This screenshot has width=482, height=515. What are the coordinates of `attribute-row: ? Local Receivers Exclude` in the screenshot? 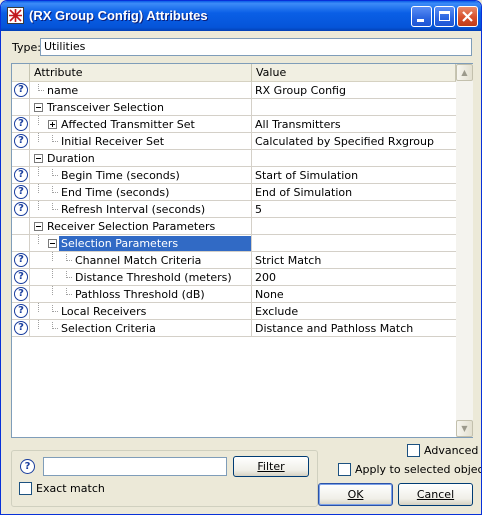 It's located at (234, 311).